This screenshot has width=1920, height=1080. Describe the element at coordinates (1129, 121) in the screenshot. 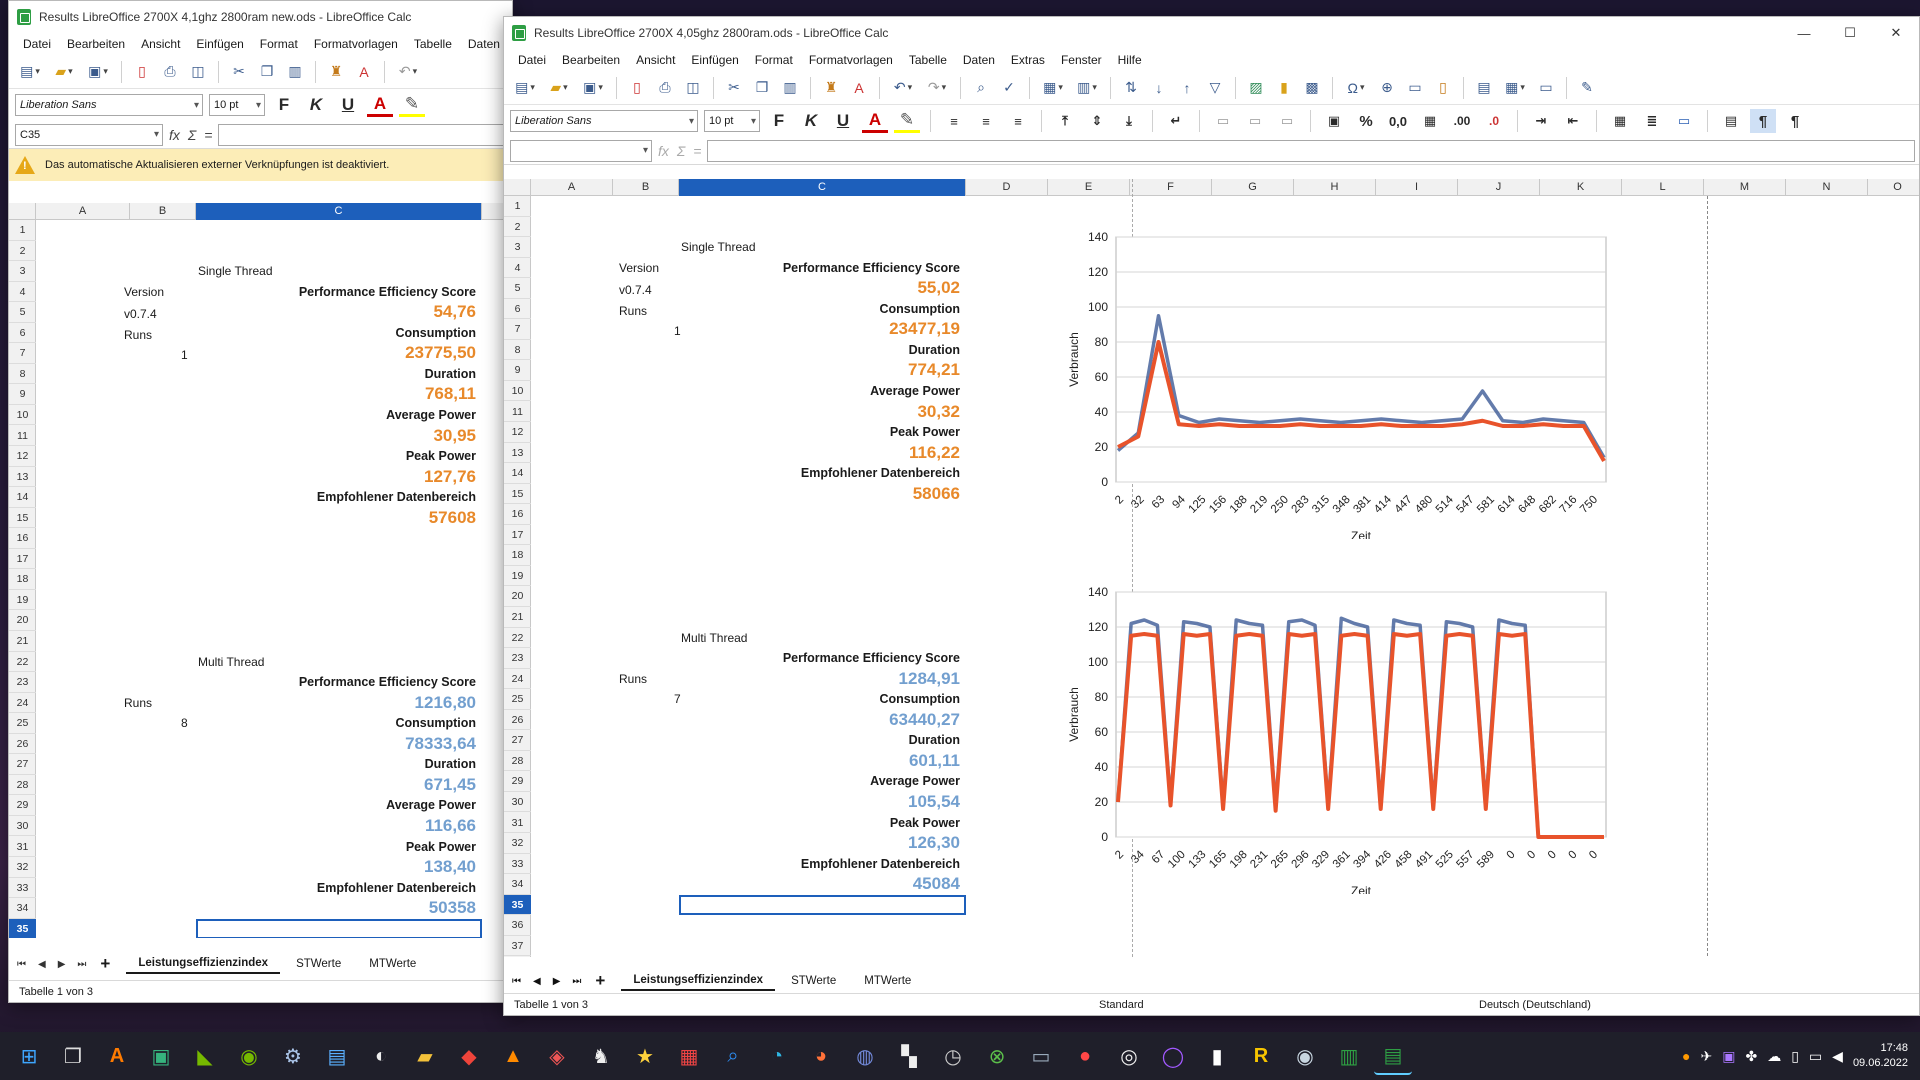

I see `align-bottom-icon: ⤓` at that location.